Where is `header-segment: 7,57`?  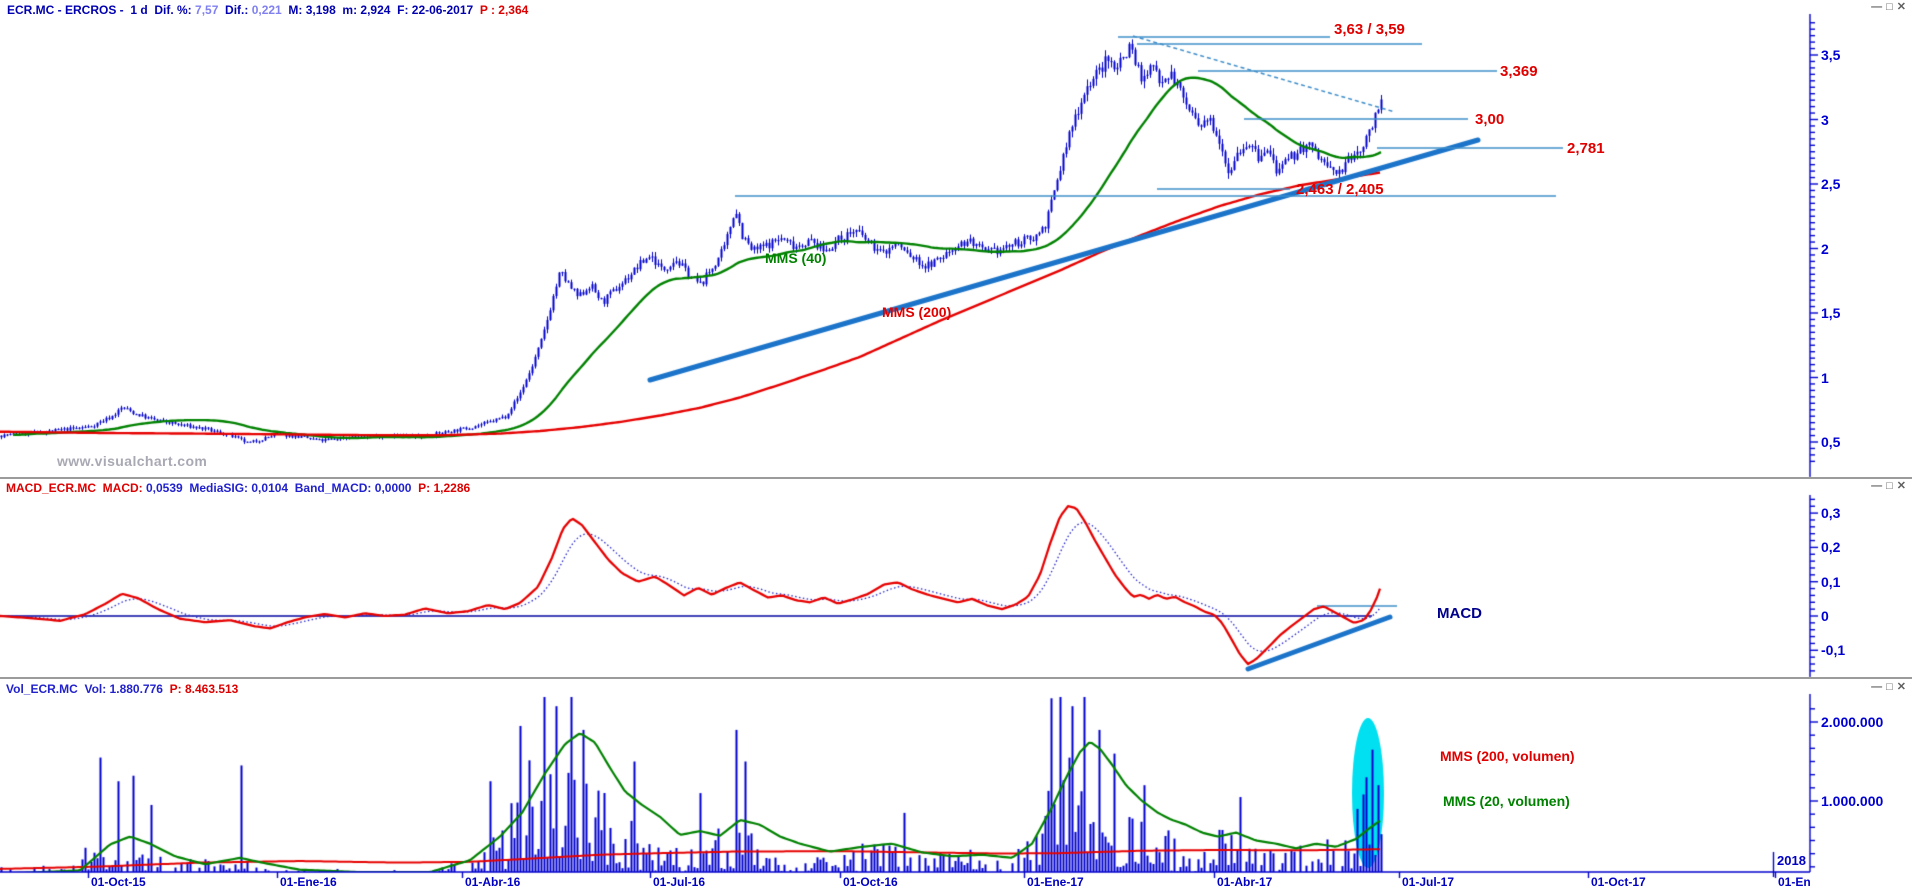
header-segment: 7,57 is located at coordinates (207, 10).